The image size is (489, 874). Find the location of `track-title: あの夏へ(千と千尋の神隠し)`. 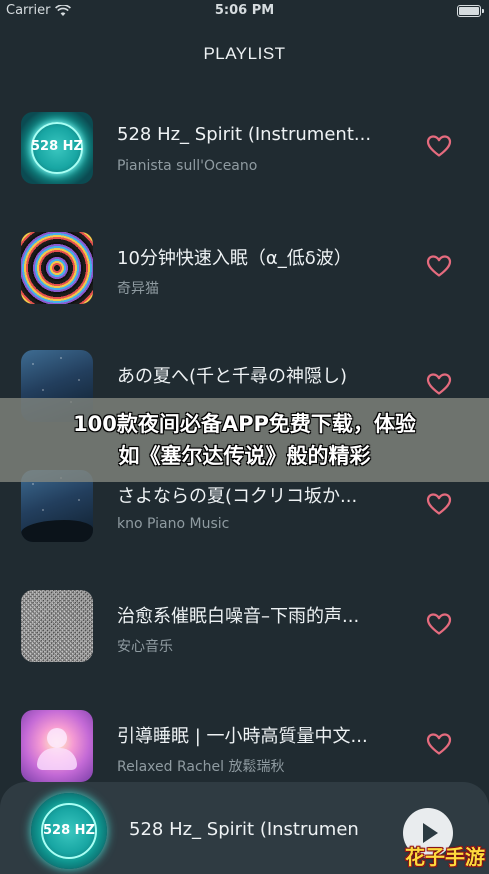

track-title: あの夏へ(千と千尋の神隠し) is located at coordinates (232, 376).